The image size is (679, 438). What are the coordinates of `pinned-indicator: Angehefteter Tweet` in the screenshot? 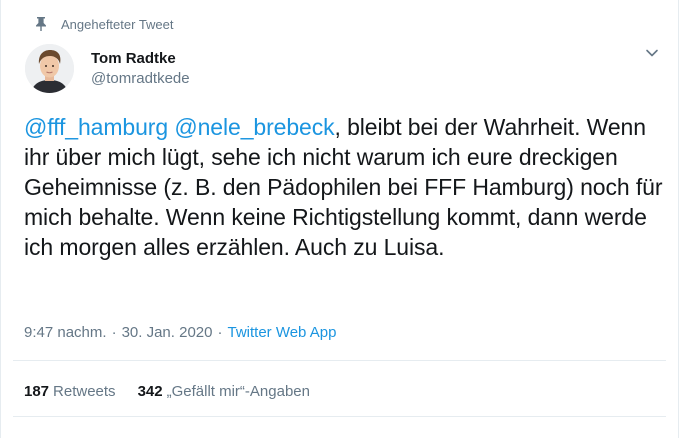 It's located at (105, 24).